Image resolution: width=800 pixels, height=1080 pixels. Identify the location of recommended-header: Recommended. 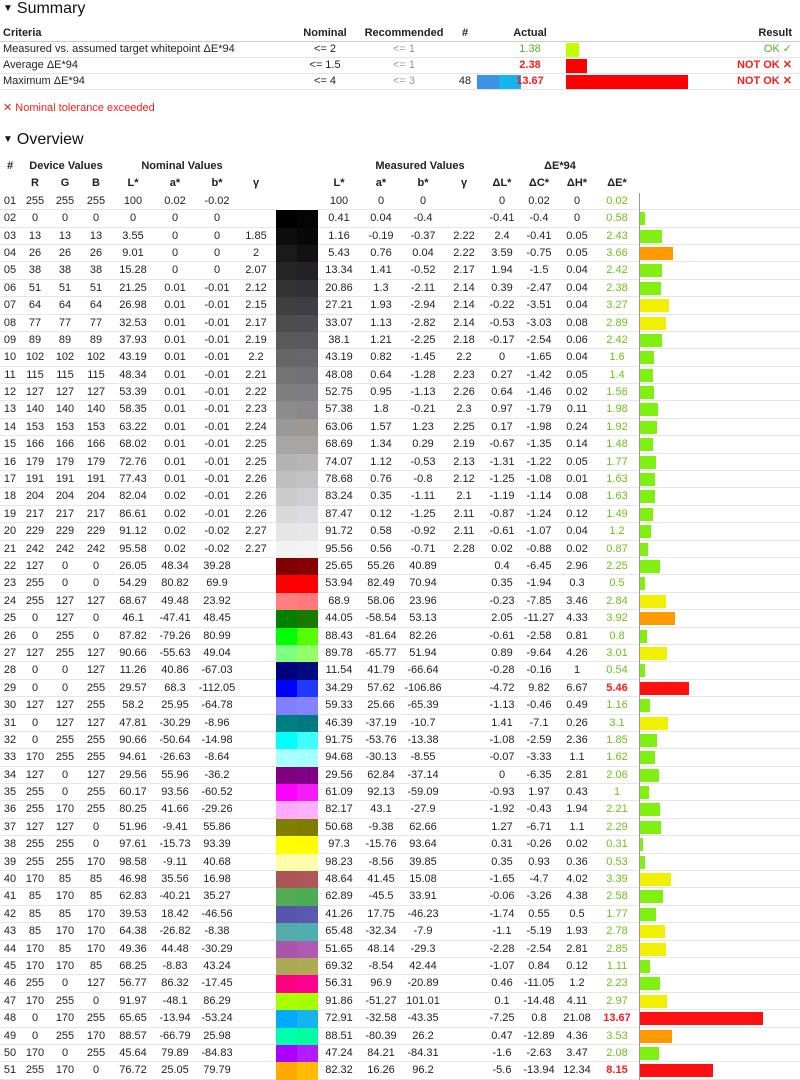
(404, 33).